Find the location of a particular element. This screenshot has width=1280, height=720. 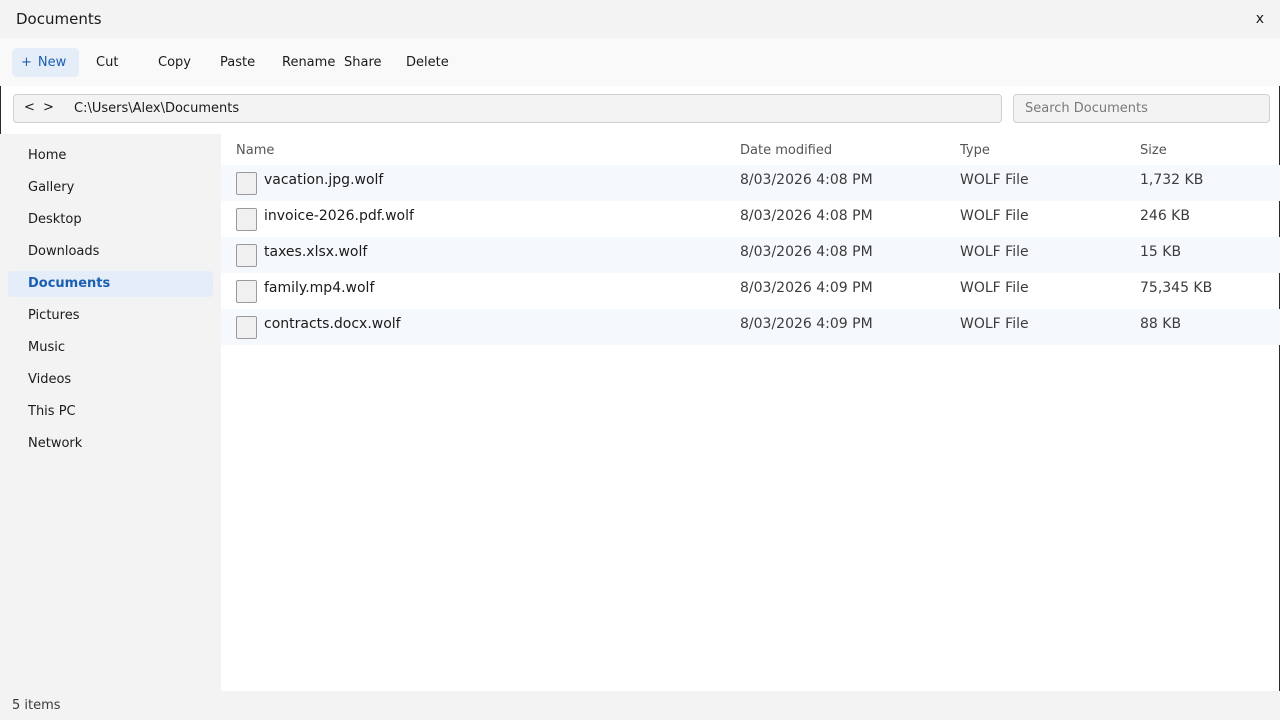

file-size: 246 KB is located at coordinates (1165, 216).